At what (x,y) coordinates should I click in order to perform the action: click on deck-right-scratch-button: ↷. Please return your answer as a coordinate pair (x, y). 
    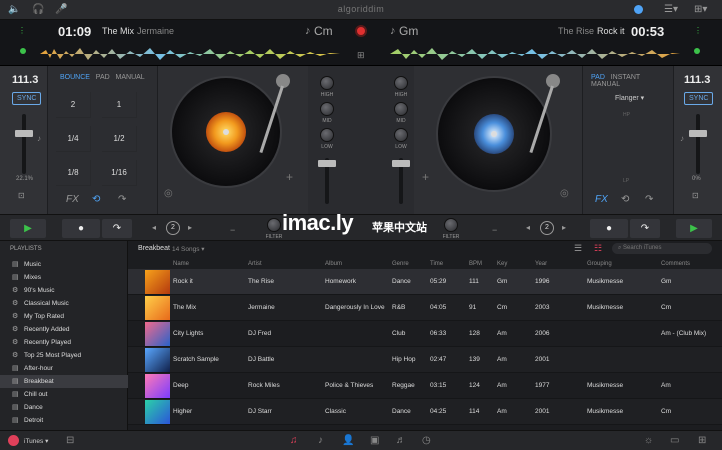
    Looking at the image, I should click on (645, 228).